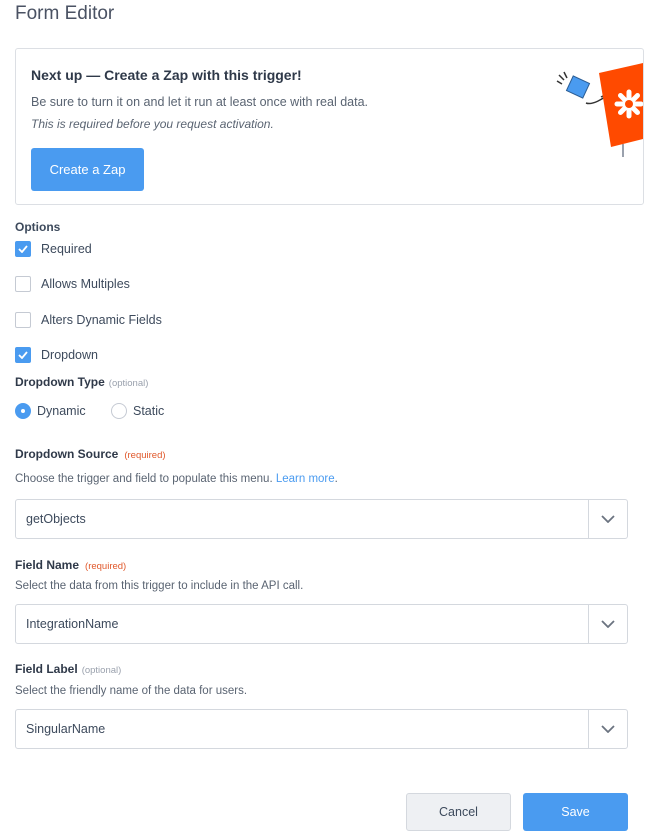  What do you see at coordinates (336, 479) in the screenshot?
I see `help-period: .` at bounding box center [336, 479].